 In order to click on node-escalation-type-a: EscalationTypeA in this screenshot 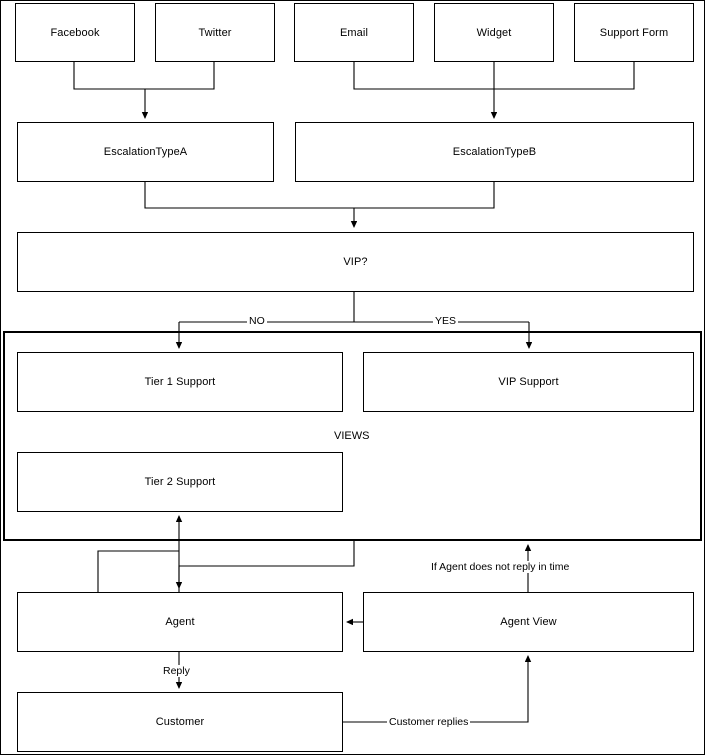, I will do `click(145, 152)`.